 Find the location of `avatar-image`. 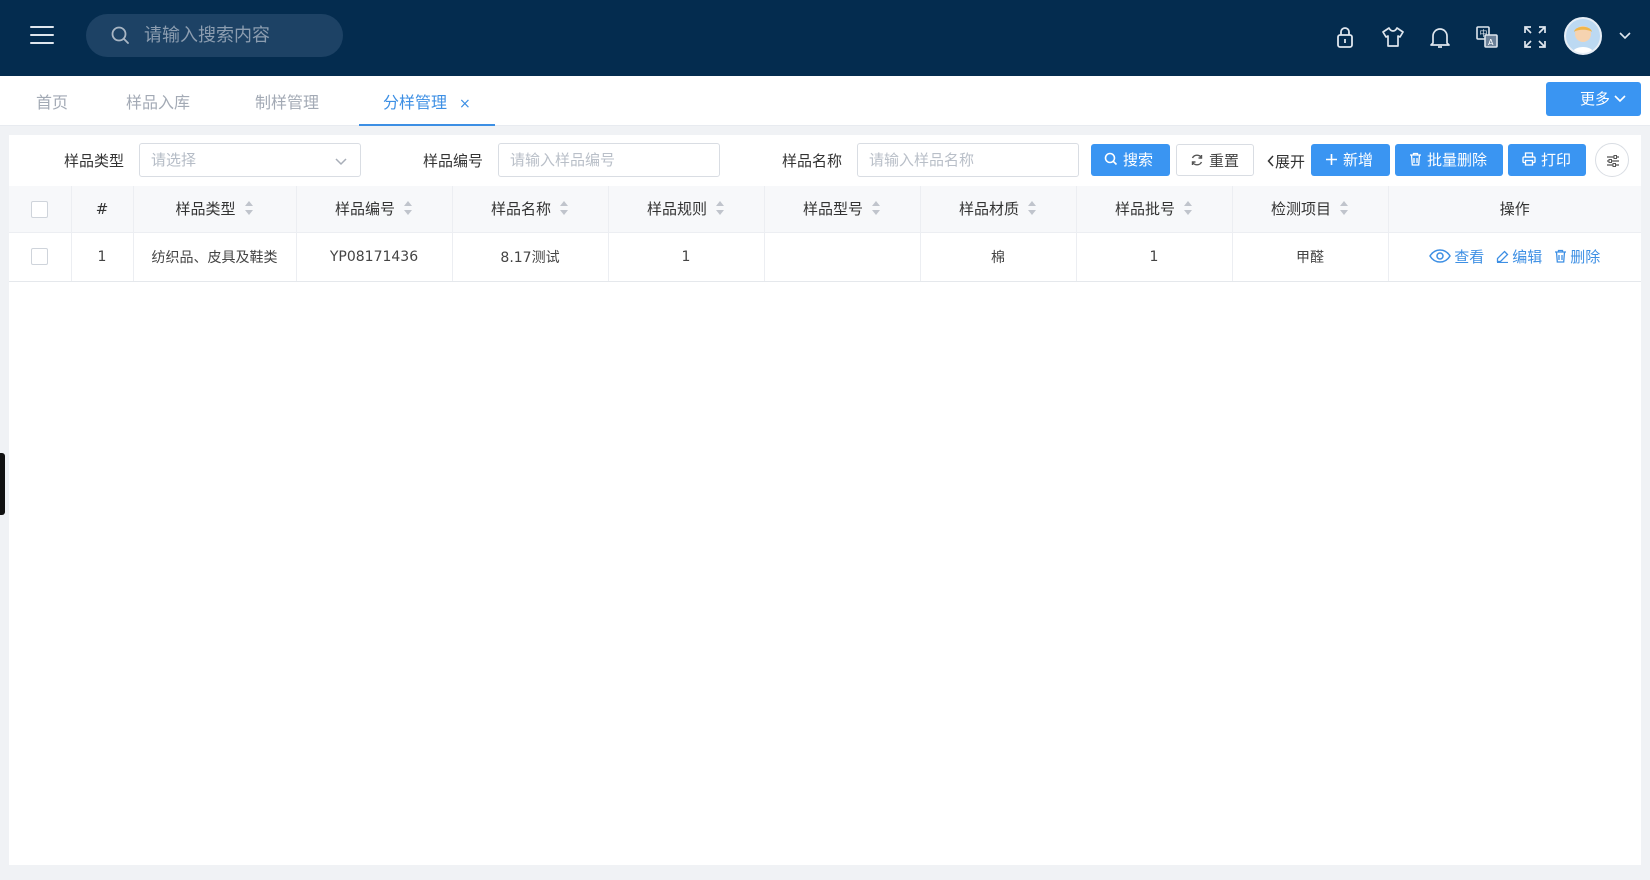

avatar-image is located at coordinates (1583, 36).